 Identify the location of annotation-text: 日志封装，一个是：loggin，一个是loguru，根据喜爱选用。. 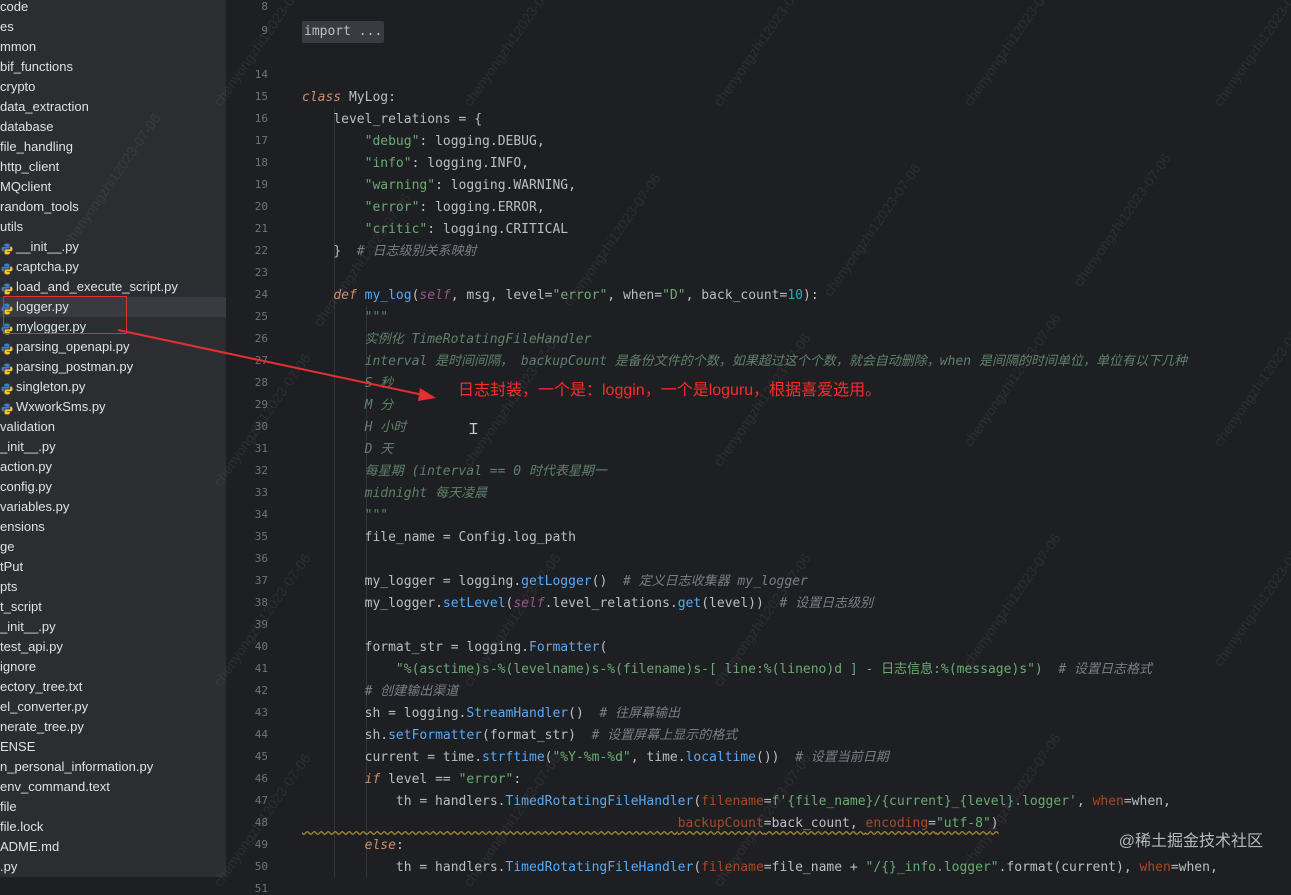
(670, 390).